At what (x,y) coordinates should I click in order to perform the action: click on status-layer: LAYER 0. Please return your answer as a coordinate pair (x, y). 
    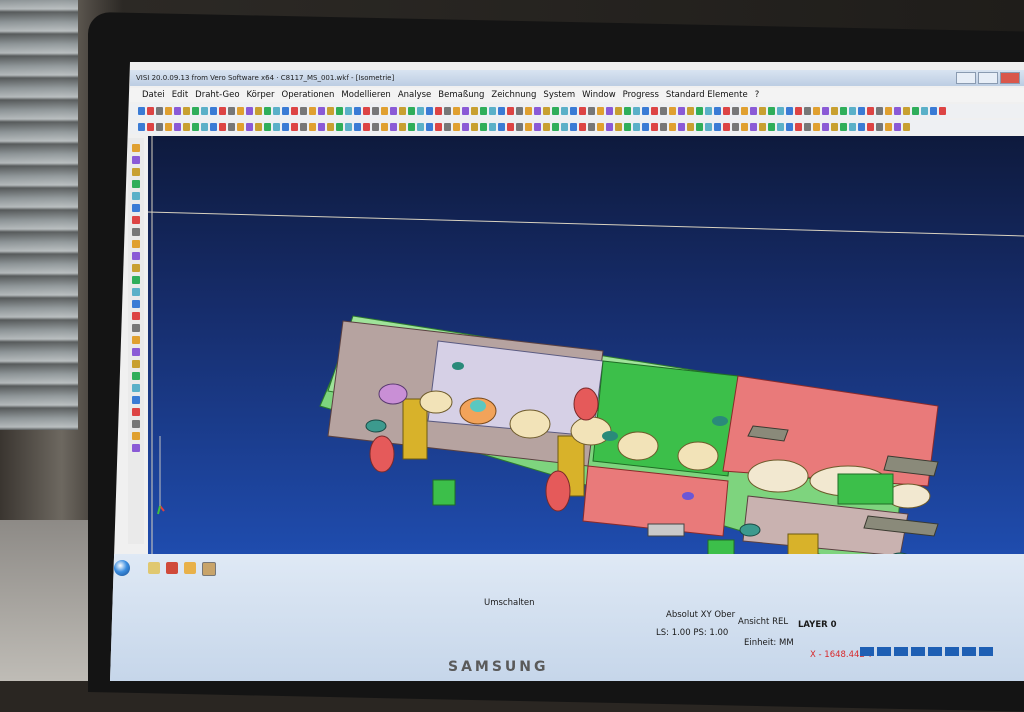
    Looking at the image, I should click on (817, 625).